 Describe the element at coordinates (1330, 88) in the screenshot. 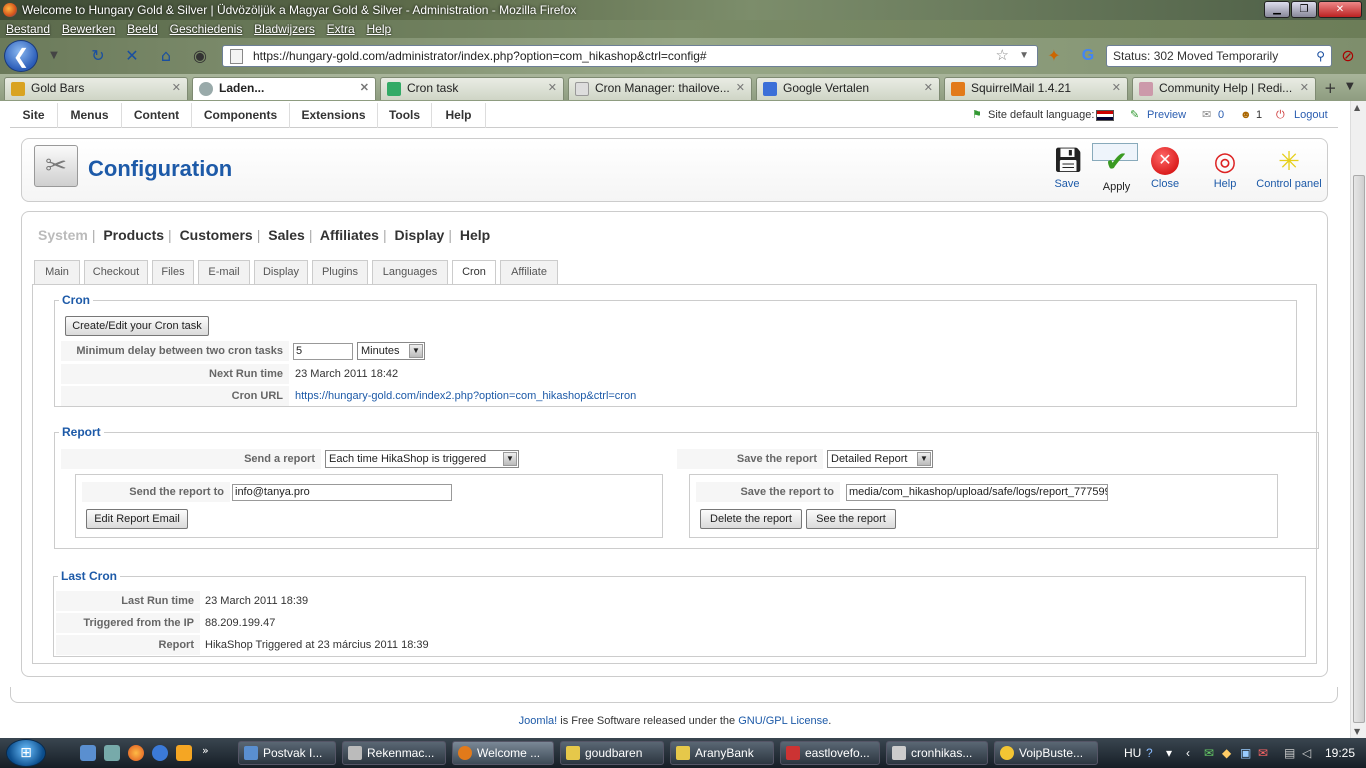

I see `new-tab-icon: +` at that location.